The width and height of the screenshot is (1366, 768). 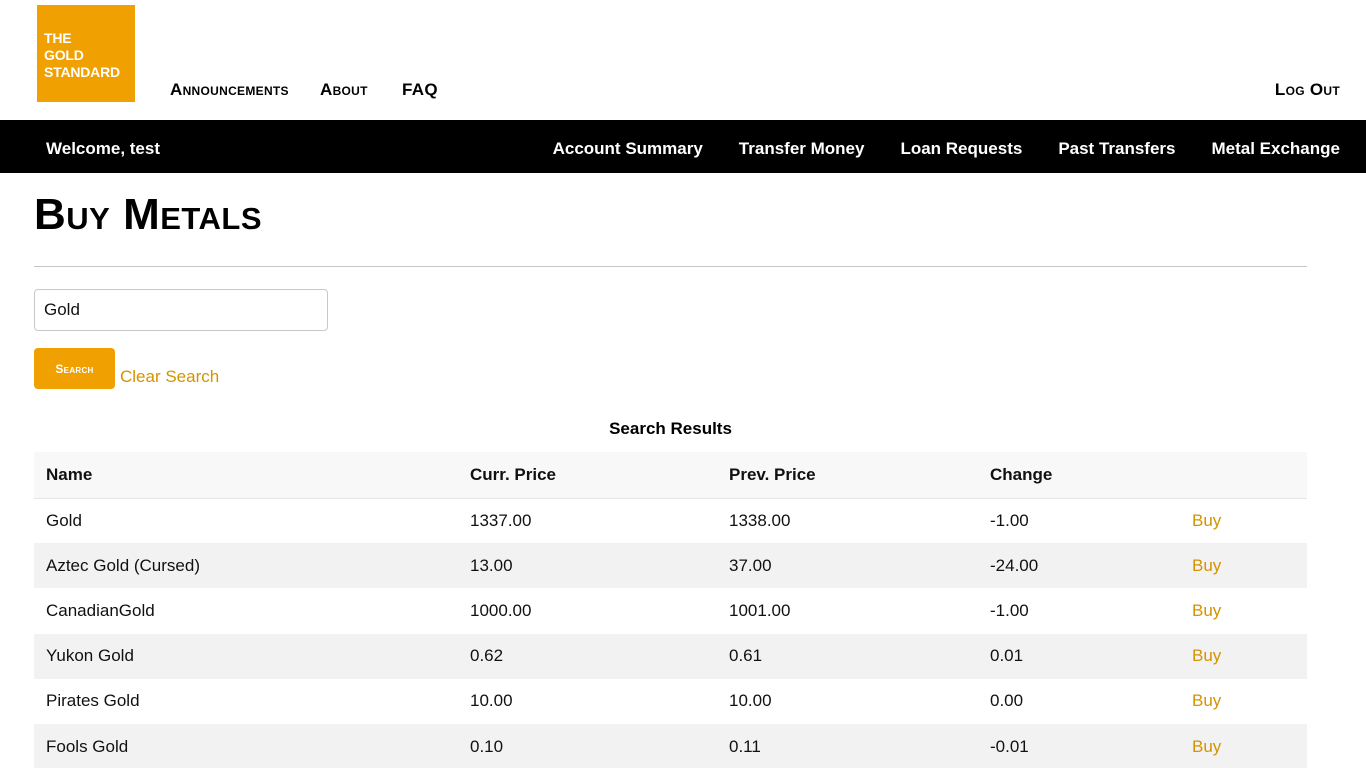 I want to click on prev-price-cell: 0.61, so click(x=847, y=656).